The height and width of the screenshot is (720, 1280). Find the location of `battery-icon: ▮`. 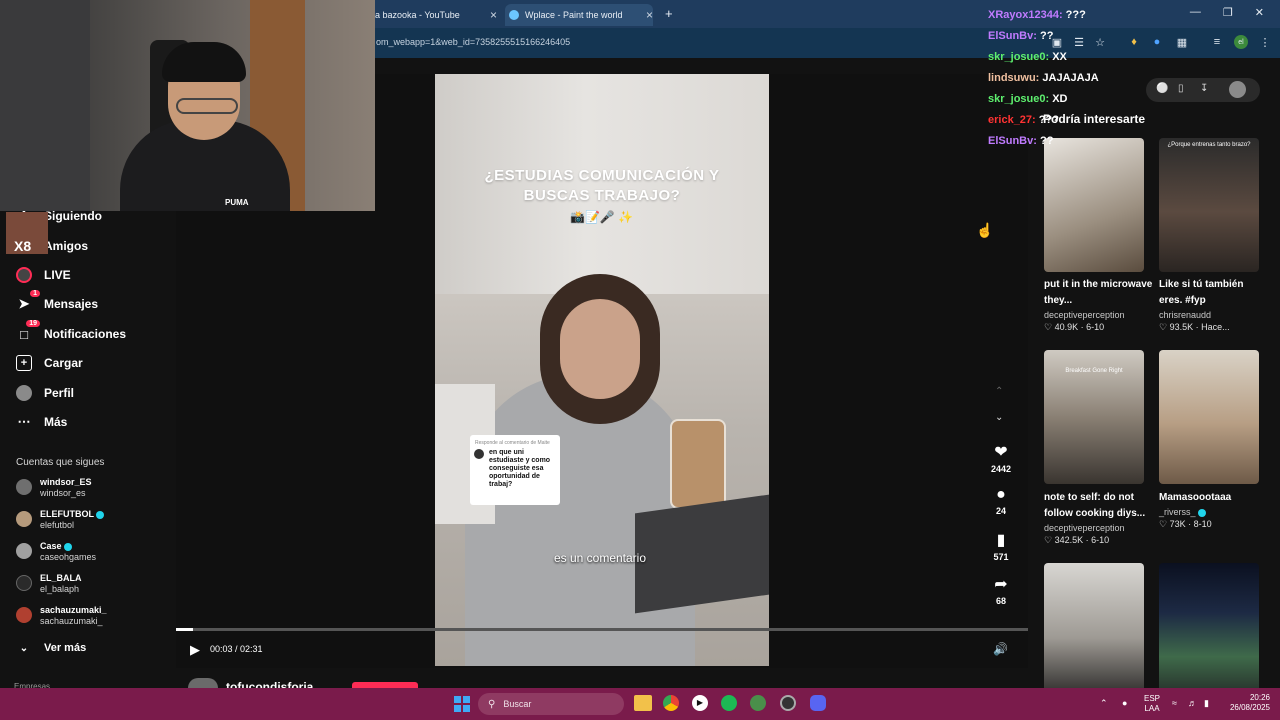

battery-icon: ▮ is located at coordinates (1206, 703).